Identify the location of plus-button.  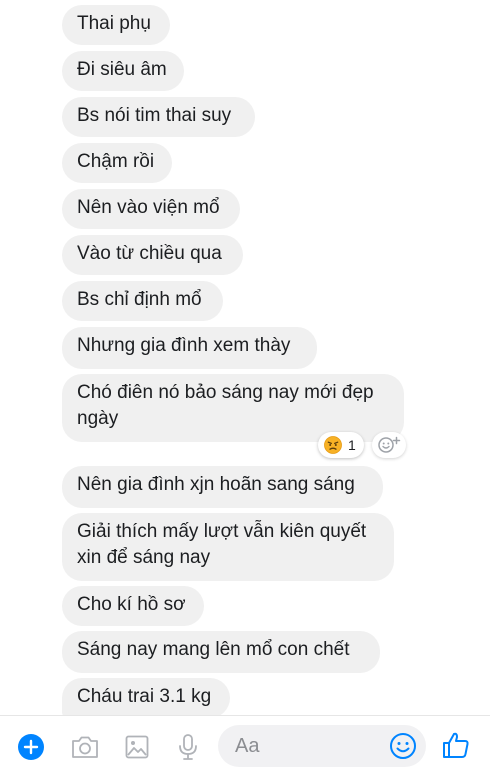
(31, 747).